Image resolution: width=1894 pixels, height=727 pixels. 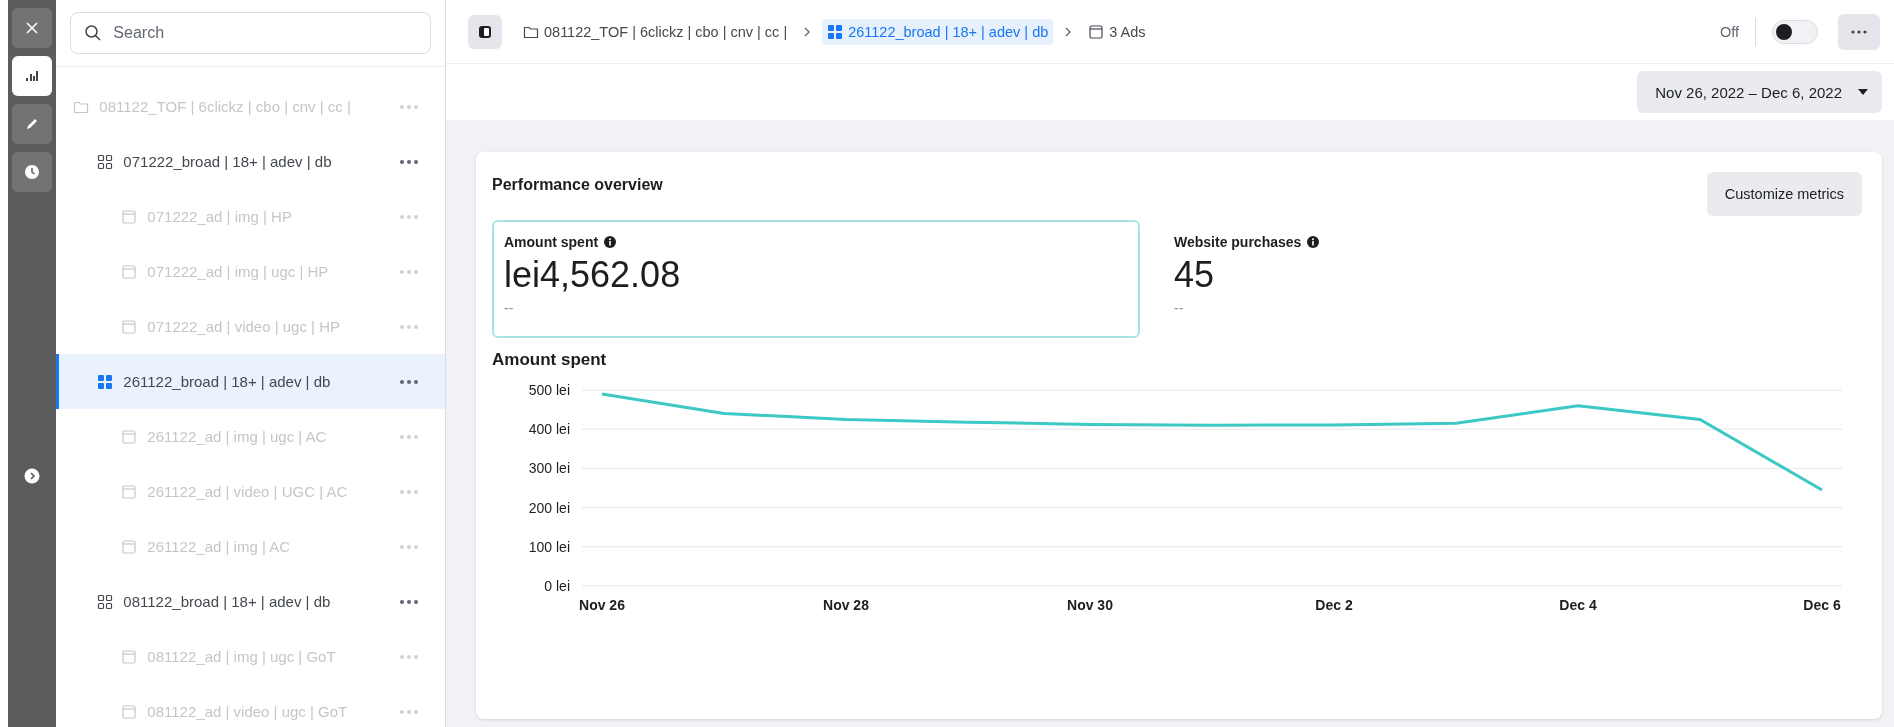 What do you see at coordinates (1822, 605) in the screenshot?
I see `x-tick-label: Dec 6` at bounding box center [1822, 605].